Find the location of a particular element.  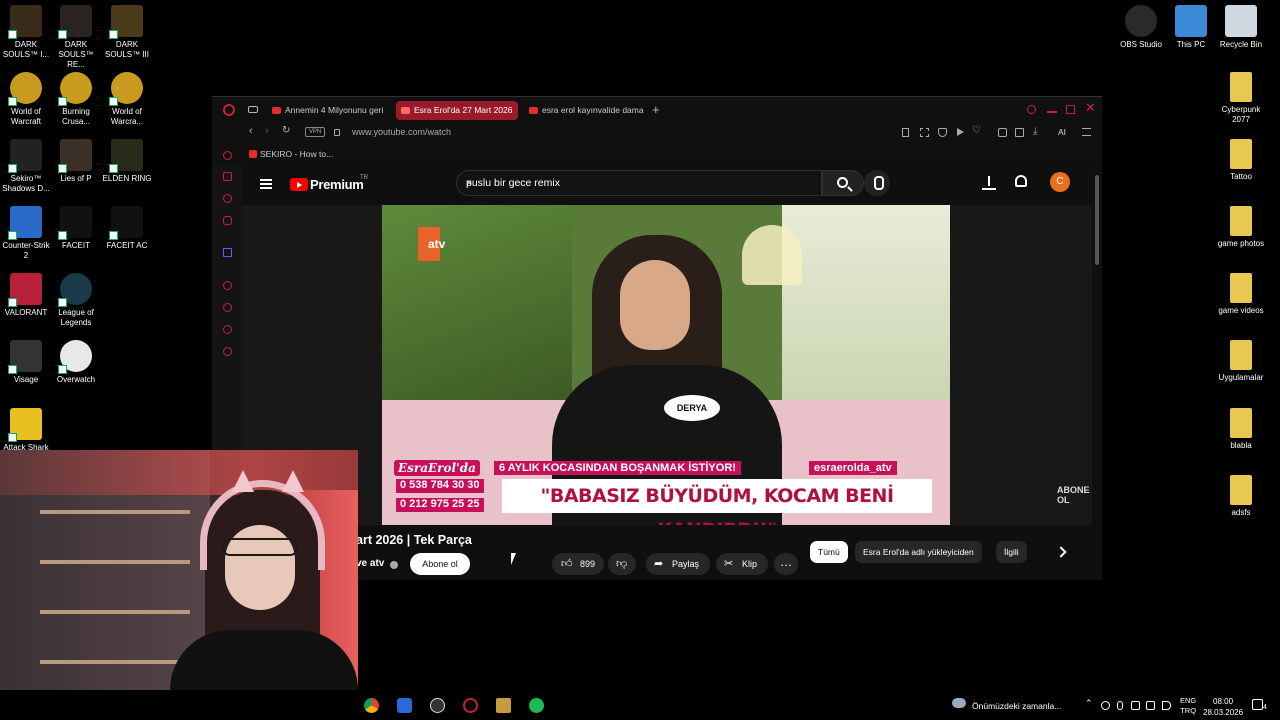

language-indicator: ENG TRQ is located at coordinates (1188, 706).